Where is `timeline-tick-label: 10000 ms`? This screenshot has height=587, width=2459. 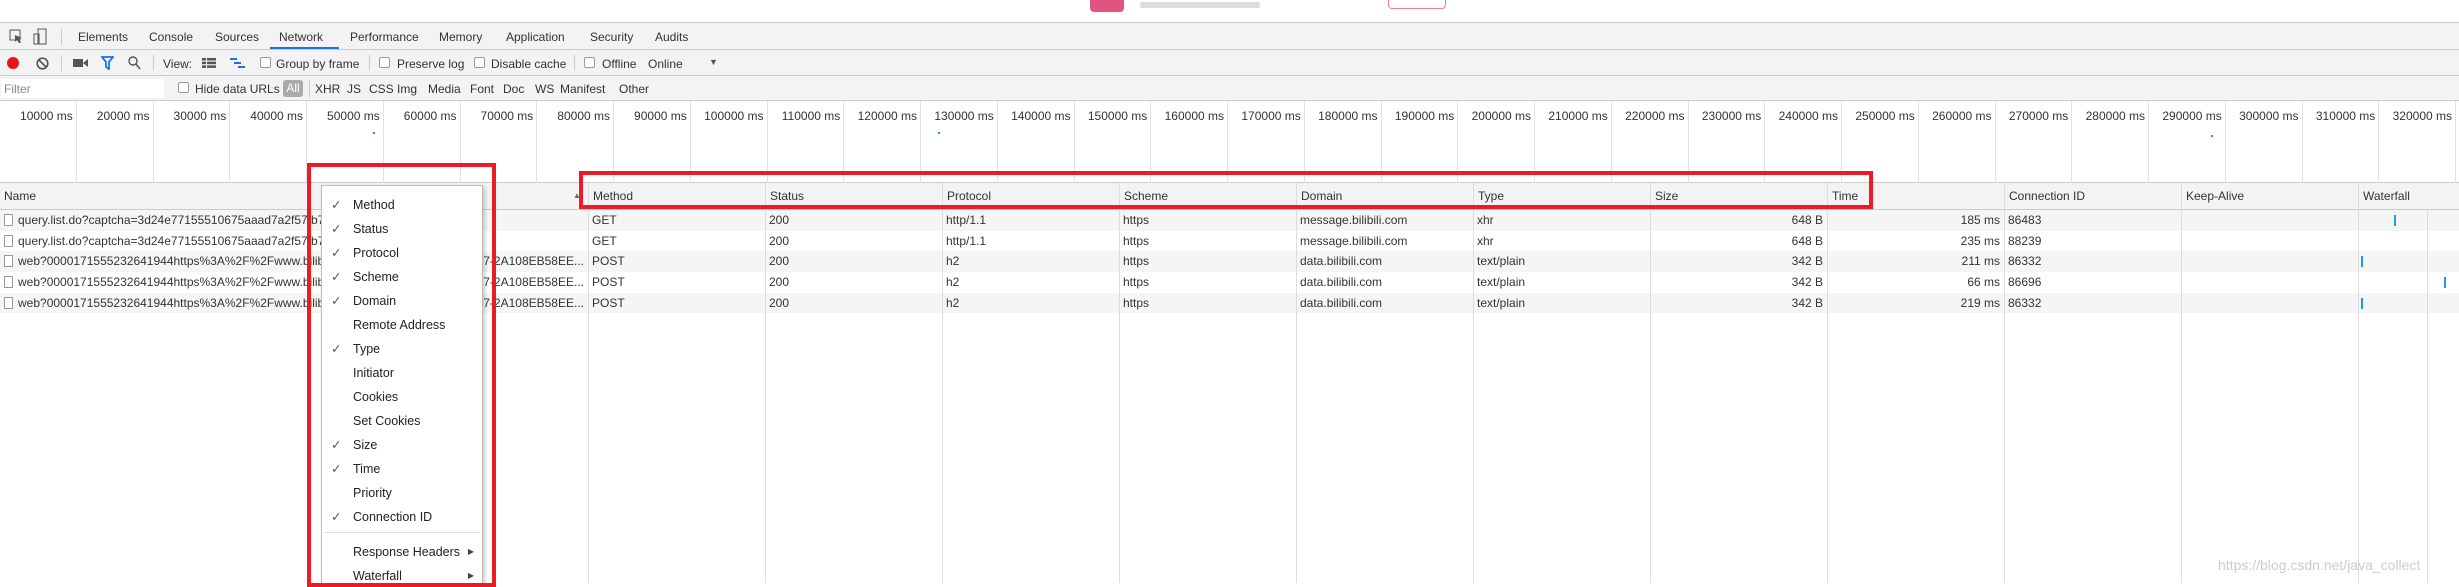
timeline-tick-label: 10000 ms is located at coordinates (46, 116).